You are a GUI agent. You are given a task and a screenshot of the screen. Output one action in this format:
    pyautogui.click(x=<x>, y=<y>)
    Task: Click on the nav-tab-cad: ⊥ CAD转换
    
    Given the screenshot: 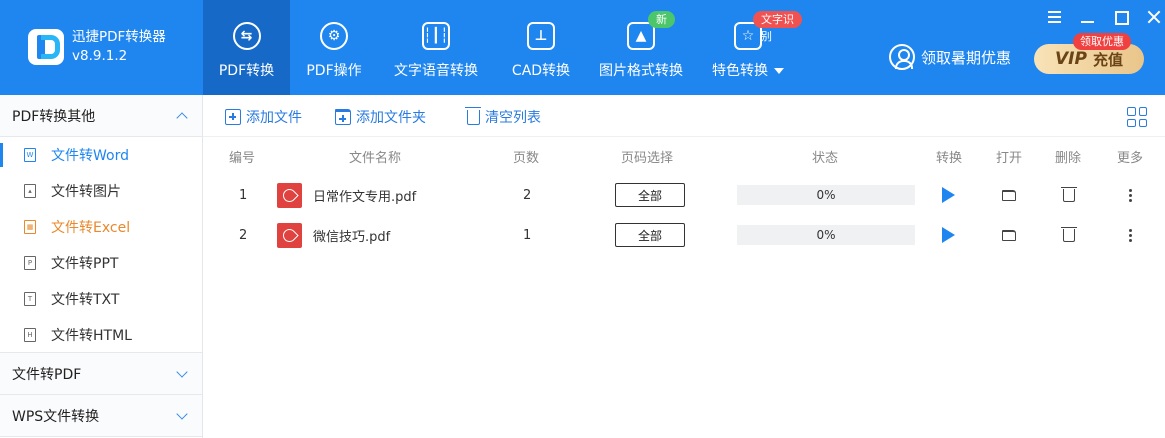 What is the action you would take?
    pyautogui.click(x=541, y=47)
    